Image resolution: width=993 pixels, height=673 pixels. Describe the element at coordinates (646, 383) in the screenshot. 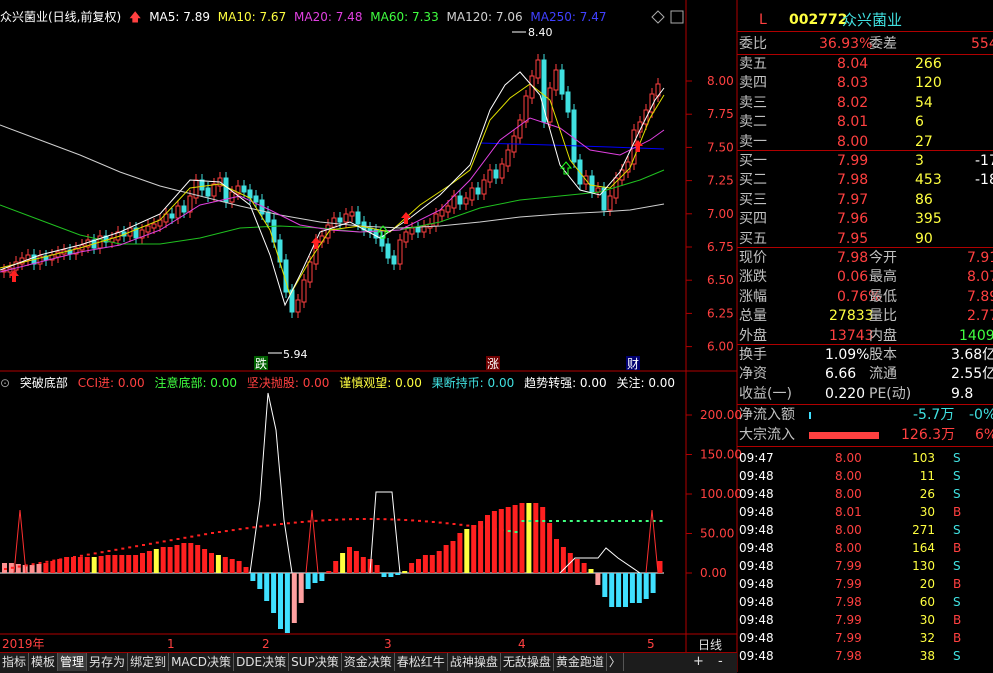

I see `gz-label: 关注: 0.00` at that location.